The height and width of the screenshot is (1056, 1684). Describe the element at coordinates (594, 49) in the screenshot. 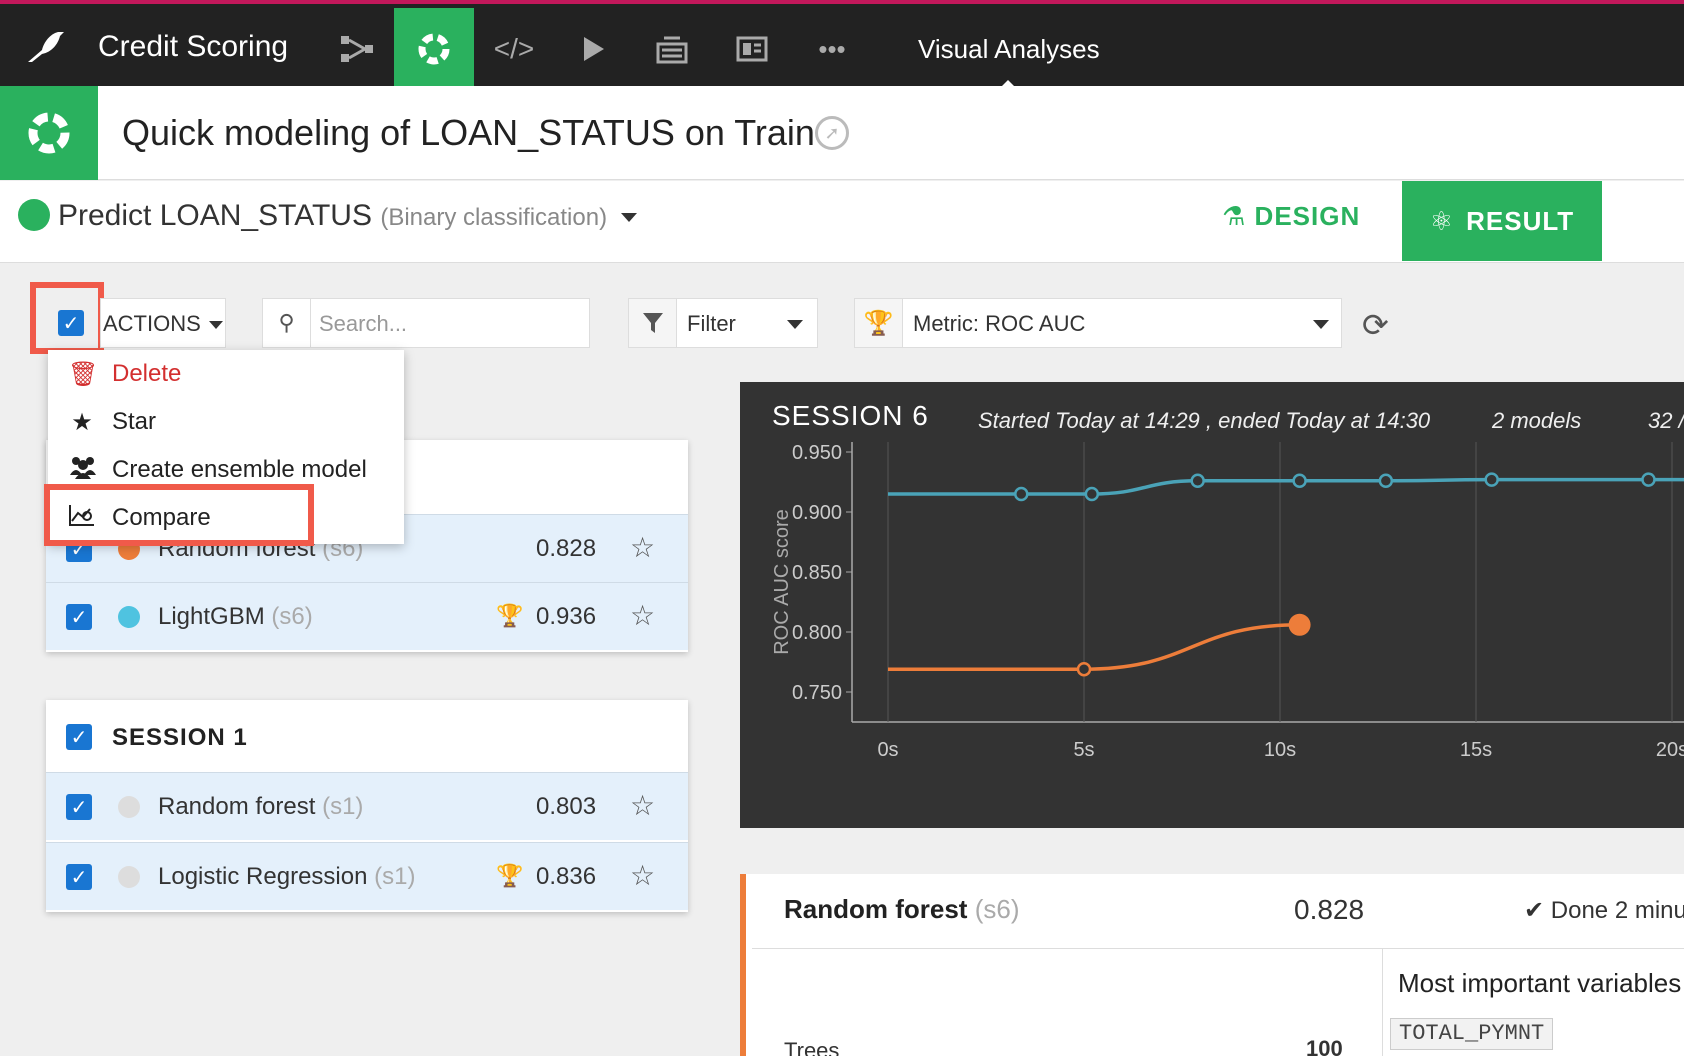

I see `run-icon` at that location.